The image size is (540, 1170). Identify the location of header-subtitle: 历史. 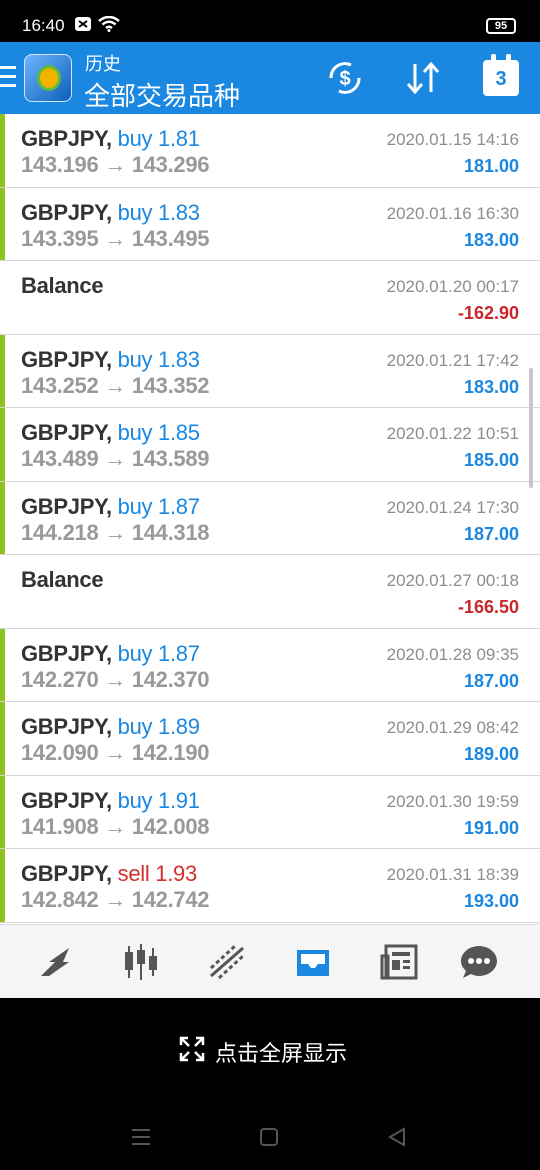
(103, 64).